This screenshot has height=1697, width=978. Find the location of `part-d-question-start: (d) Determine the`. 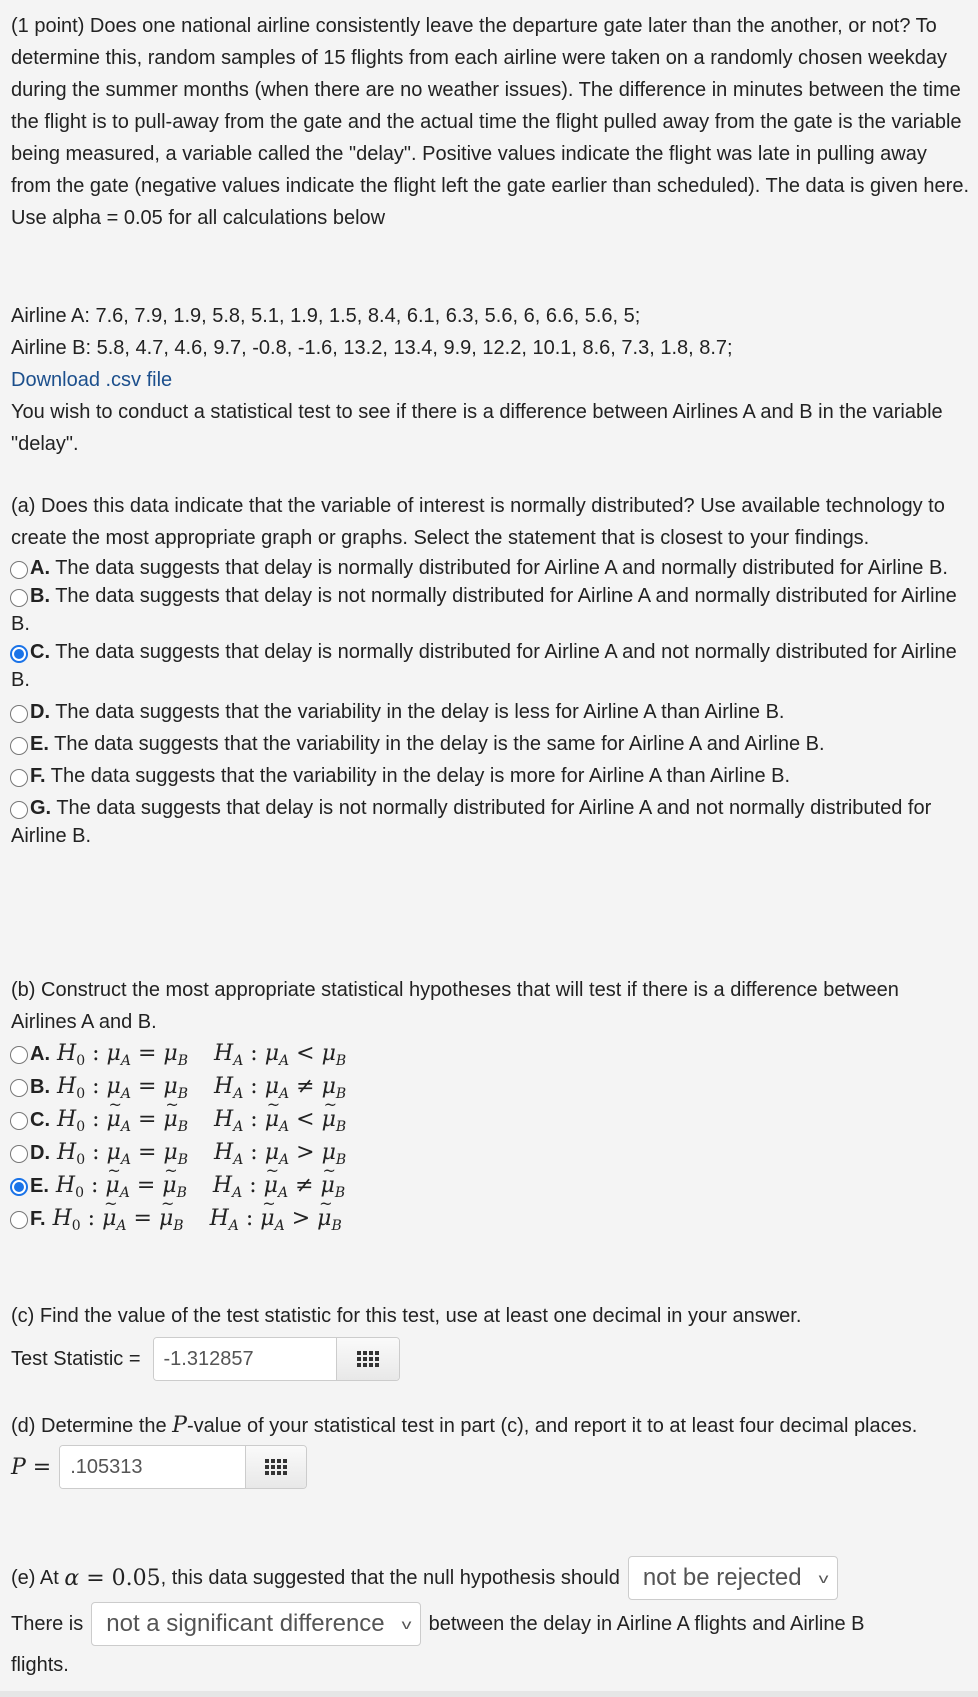

part-d-question-start: (d) Determine the is located at coordinates (92, 1426).